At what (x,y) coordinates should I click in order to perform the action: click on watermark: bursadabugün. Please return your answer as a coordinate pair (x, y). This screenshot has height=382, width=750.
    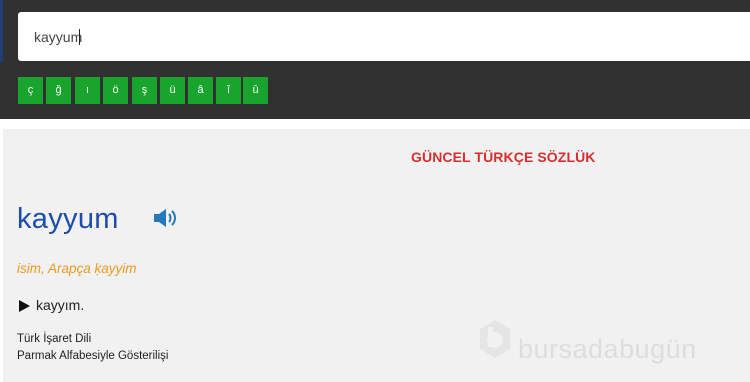
    Looking at the image, I should click on (614, 349).